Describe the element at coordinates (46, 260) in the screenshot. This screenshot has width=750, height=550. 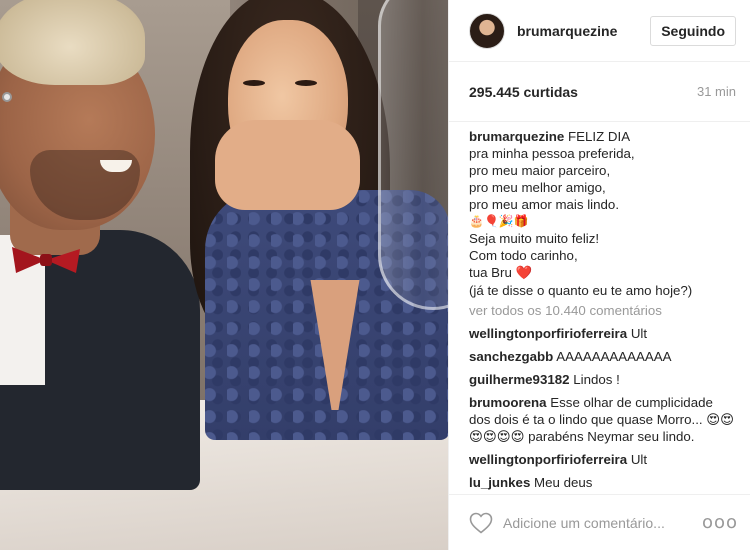
I see `photo-bowtie` at that location.